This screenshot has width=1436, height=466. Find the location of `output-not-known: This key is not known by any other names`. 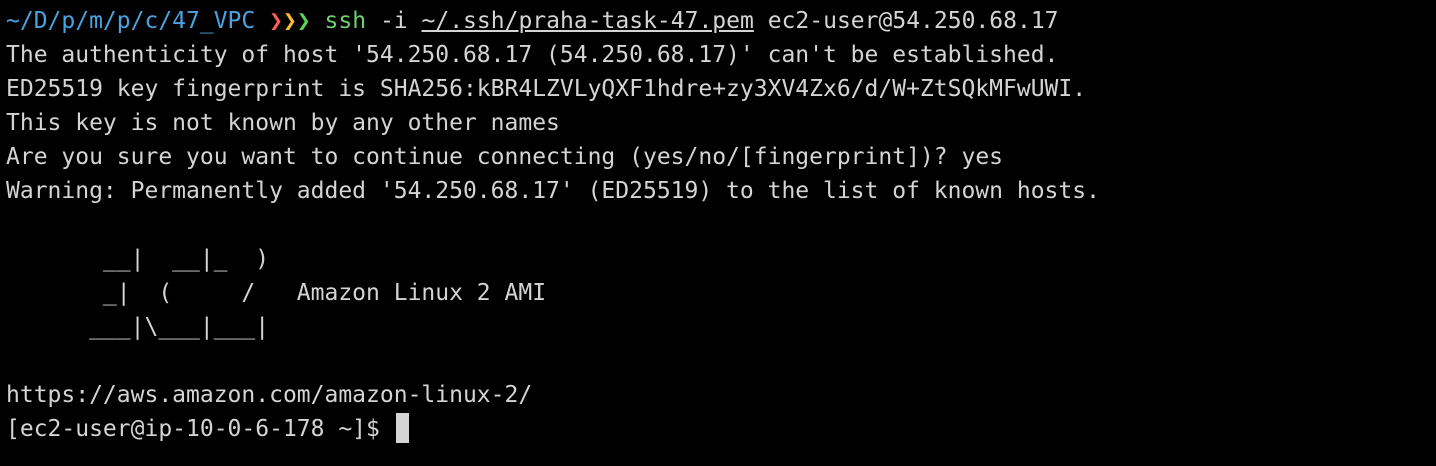

output-not-known: This key is not known by any other names is located at coordinates (283, 123).